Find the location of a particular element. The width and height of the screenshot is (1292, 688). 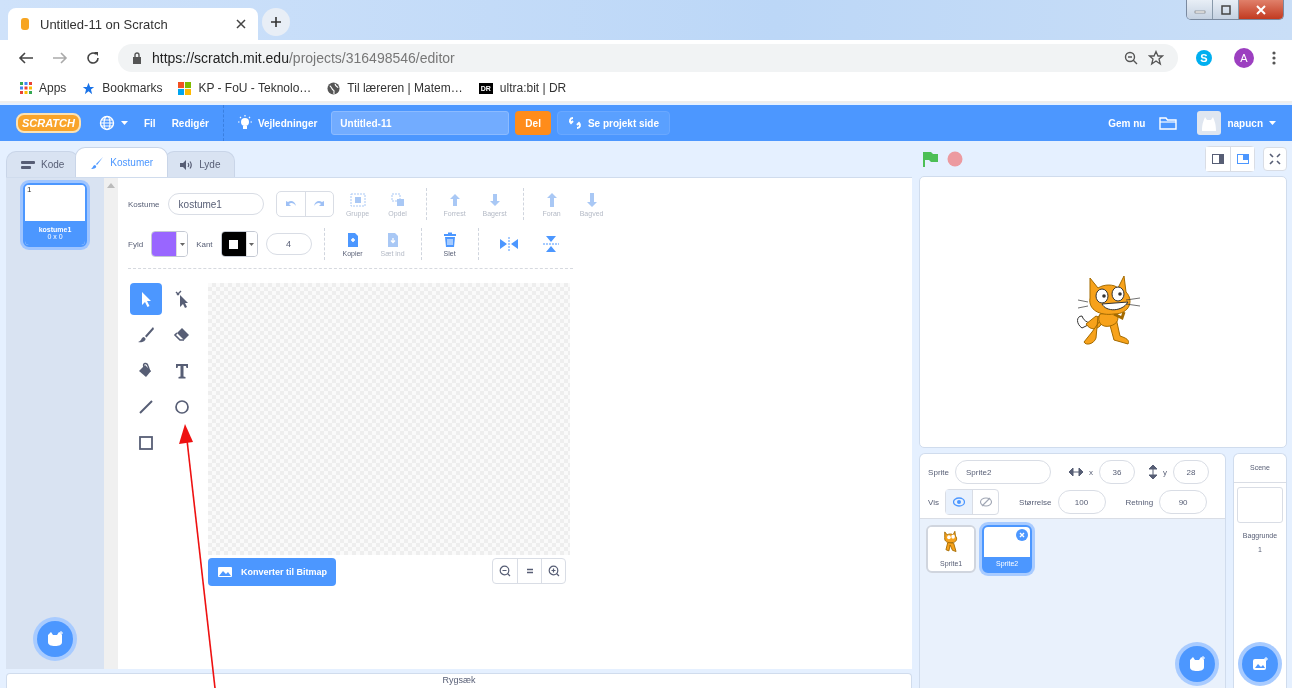

direction-label: Retning is located at coordinates (1139, 502).